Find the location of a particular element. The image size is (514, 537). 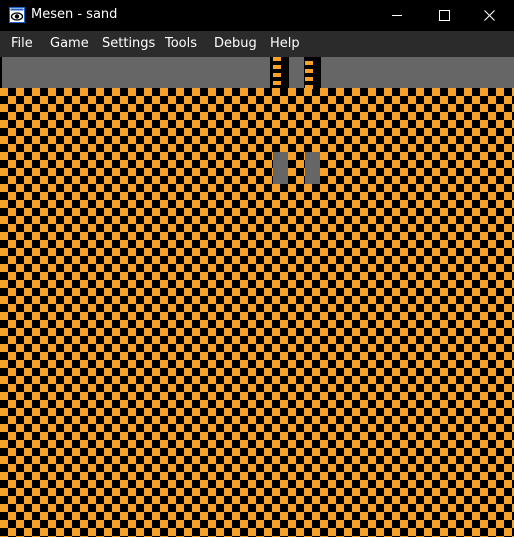

title-bar: Mesen - sand is located at coordinates (257, 15).